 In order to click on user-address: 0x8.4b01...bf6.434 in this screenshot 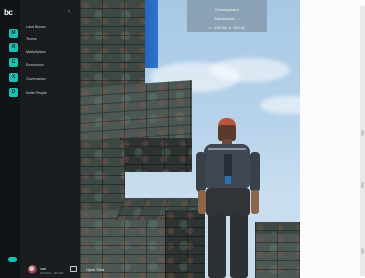, I will do `click(52, 273)`.